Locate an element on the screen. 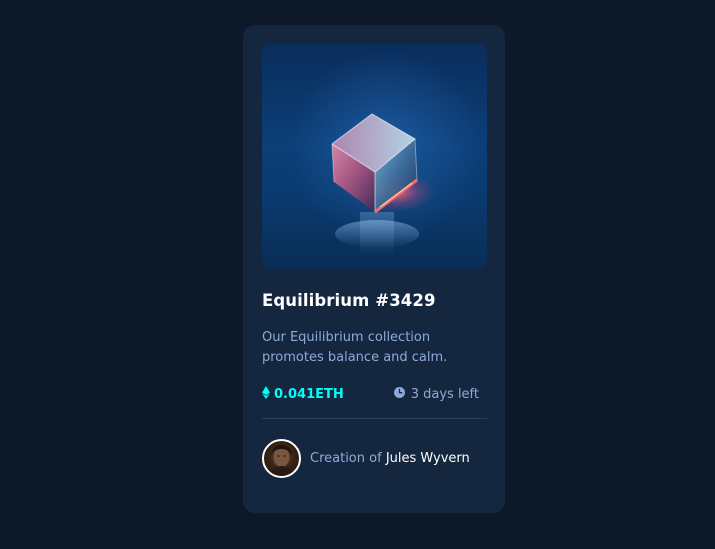 The width and height of the screenshot is (715, 549). divider is located at coordinates (374, 418).